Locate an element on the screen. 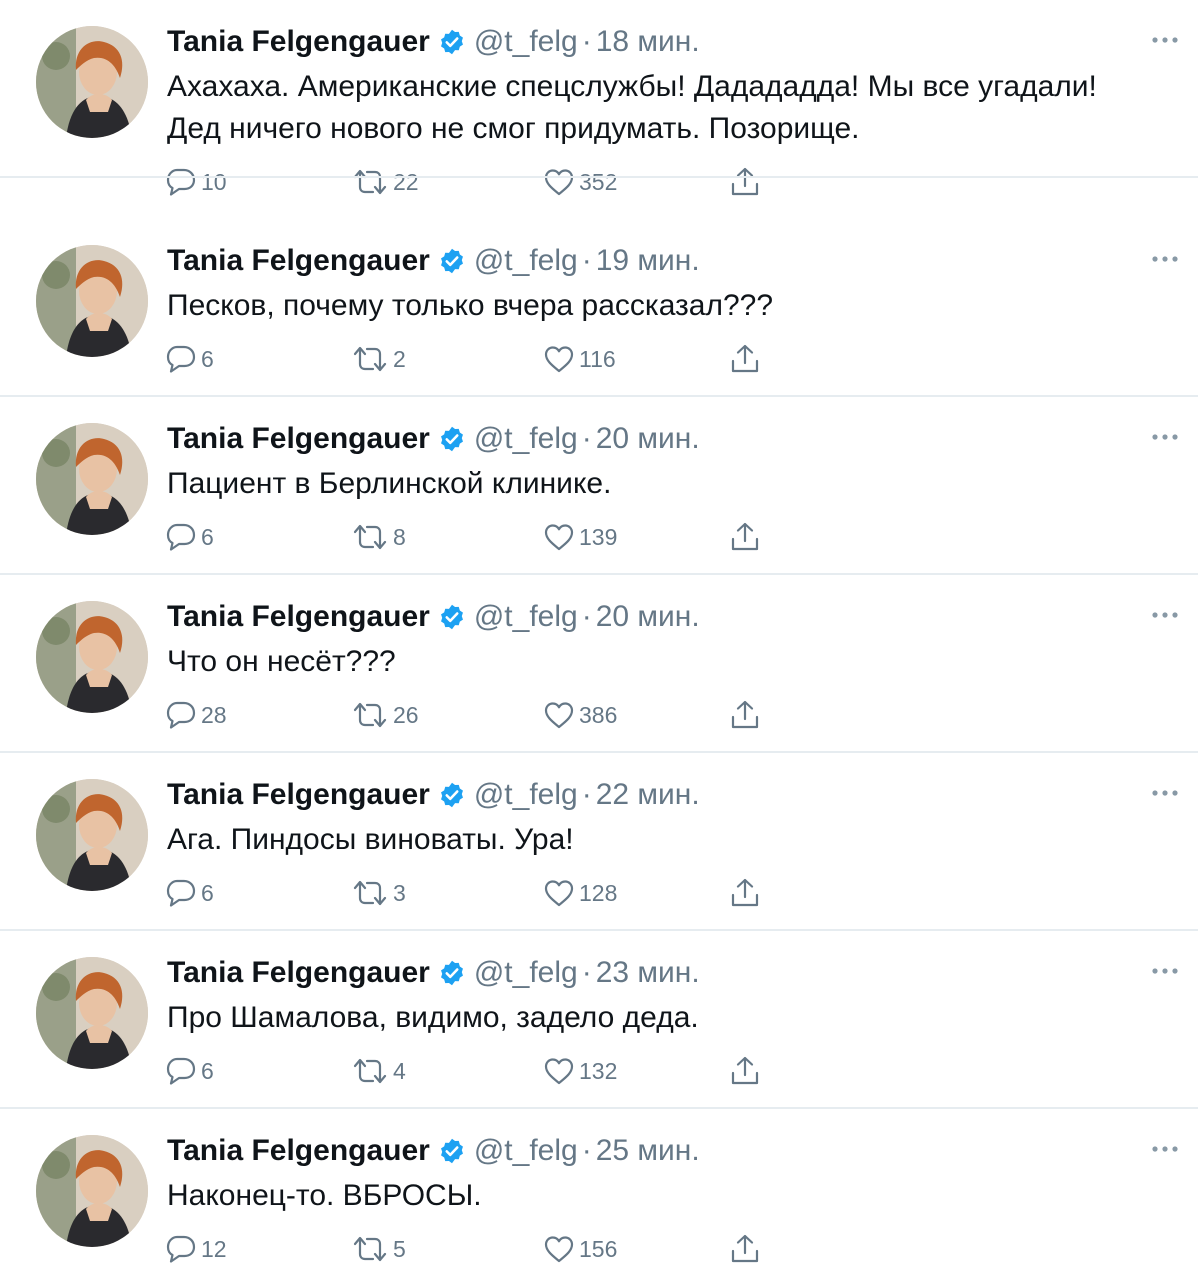 Image resolution: width=1198 pixels, height=1287 pixels. share-upload-icon is located at coordinates (745, 714).